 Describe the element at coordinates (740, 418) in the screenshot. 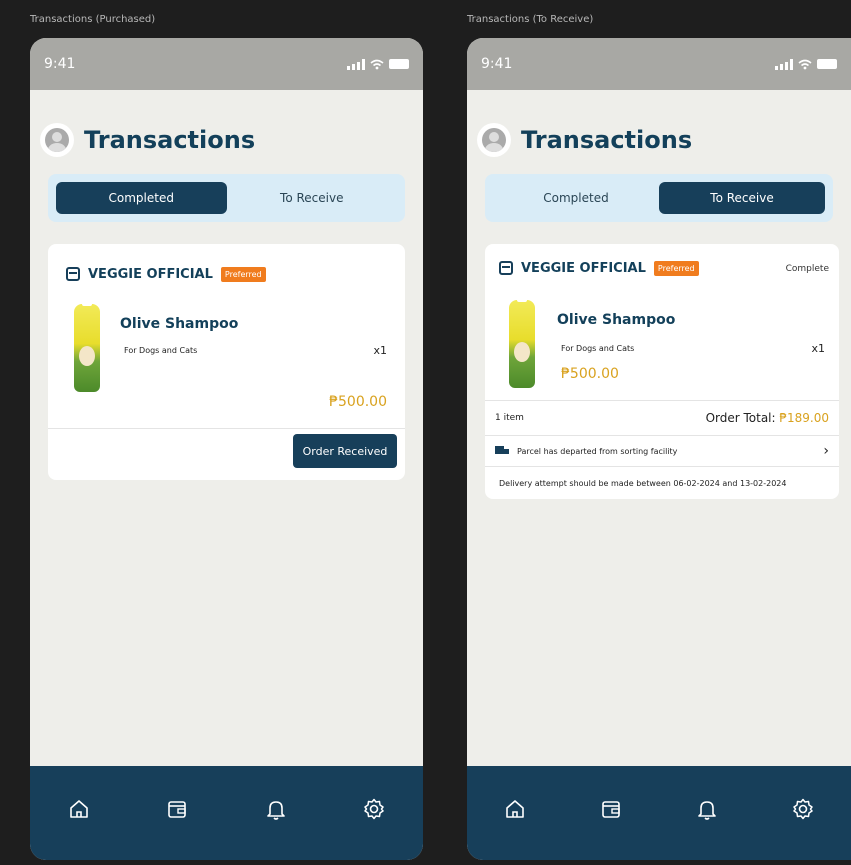

I see `order-total-label: Order Total:` at that location.